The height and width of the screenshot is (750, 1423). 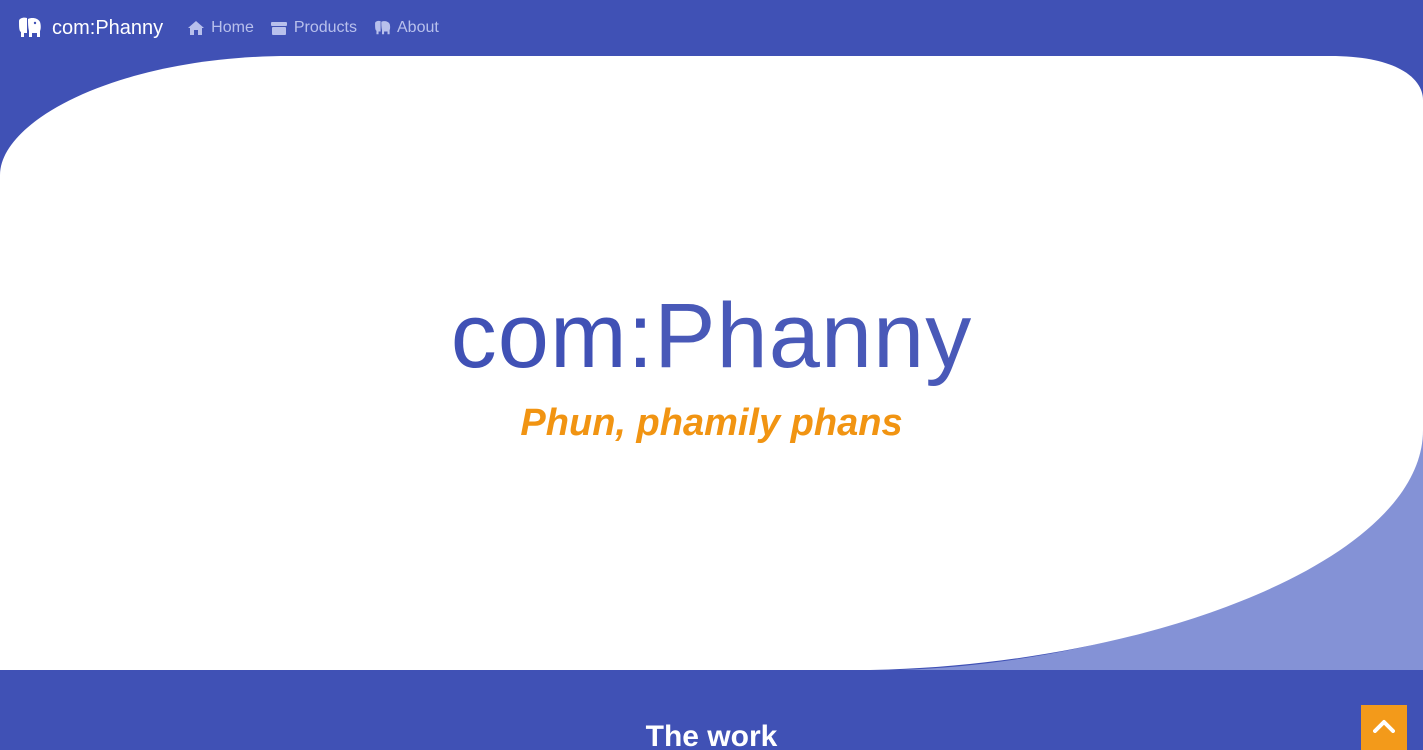 I want to click on hero-tagline: Phun, phamily phans, so click(x=711, y=423).